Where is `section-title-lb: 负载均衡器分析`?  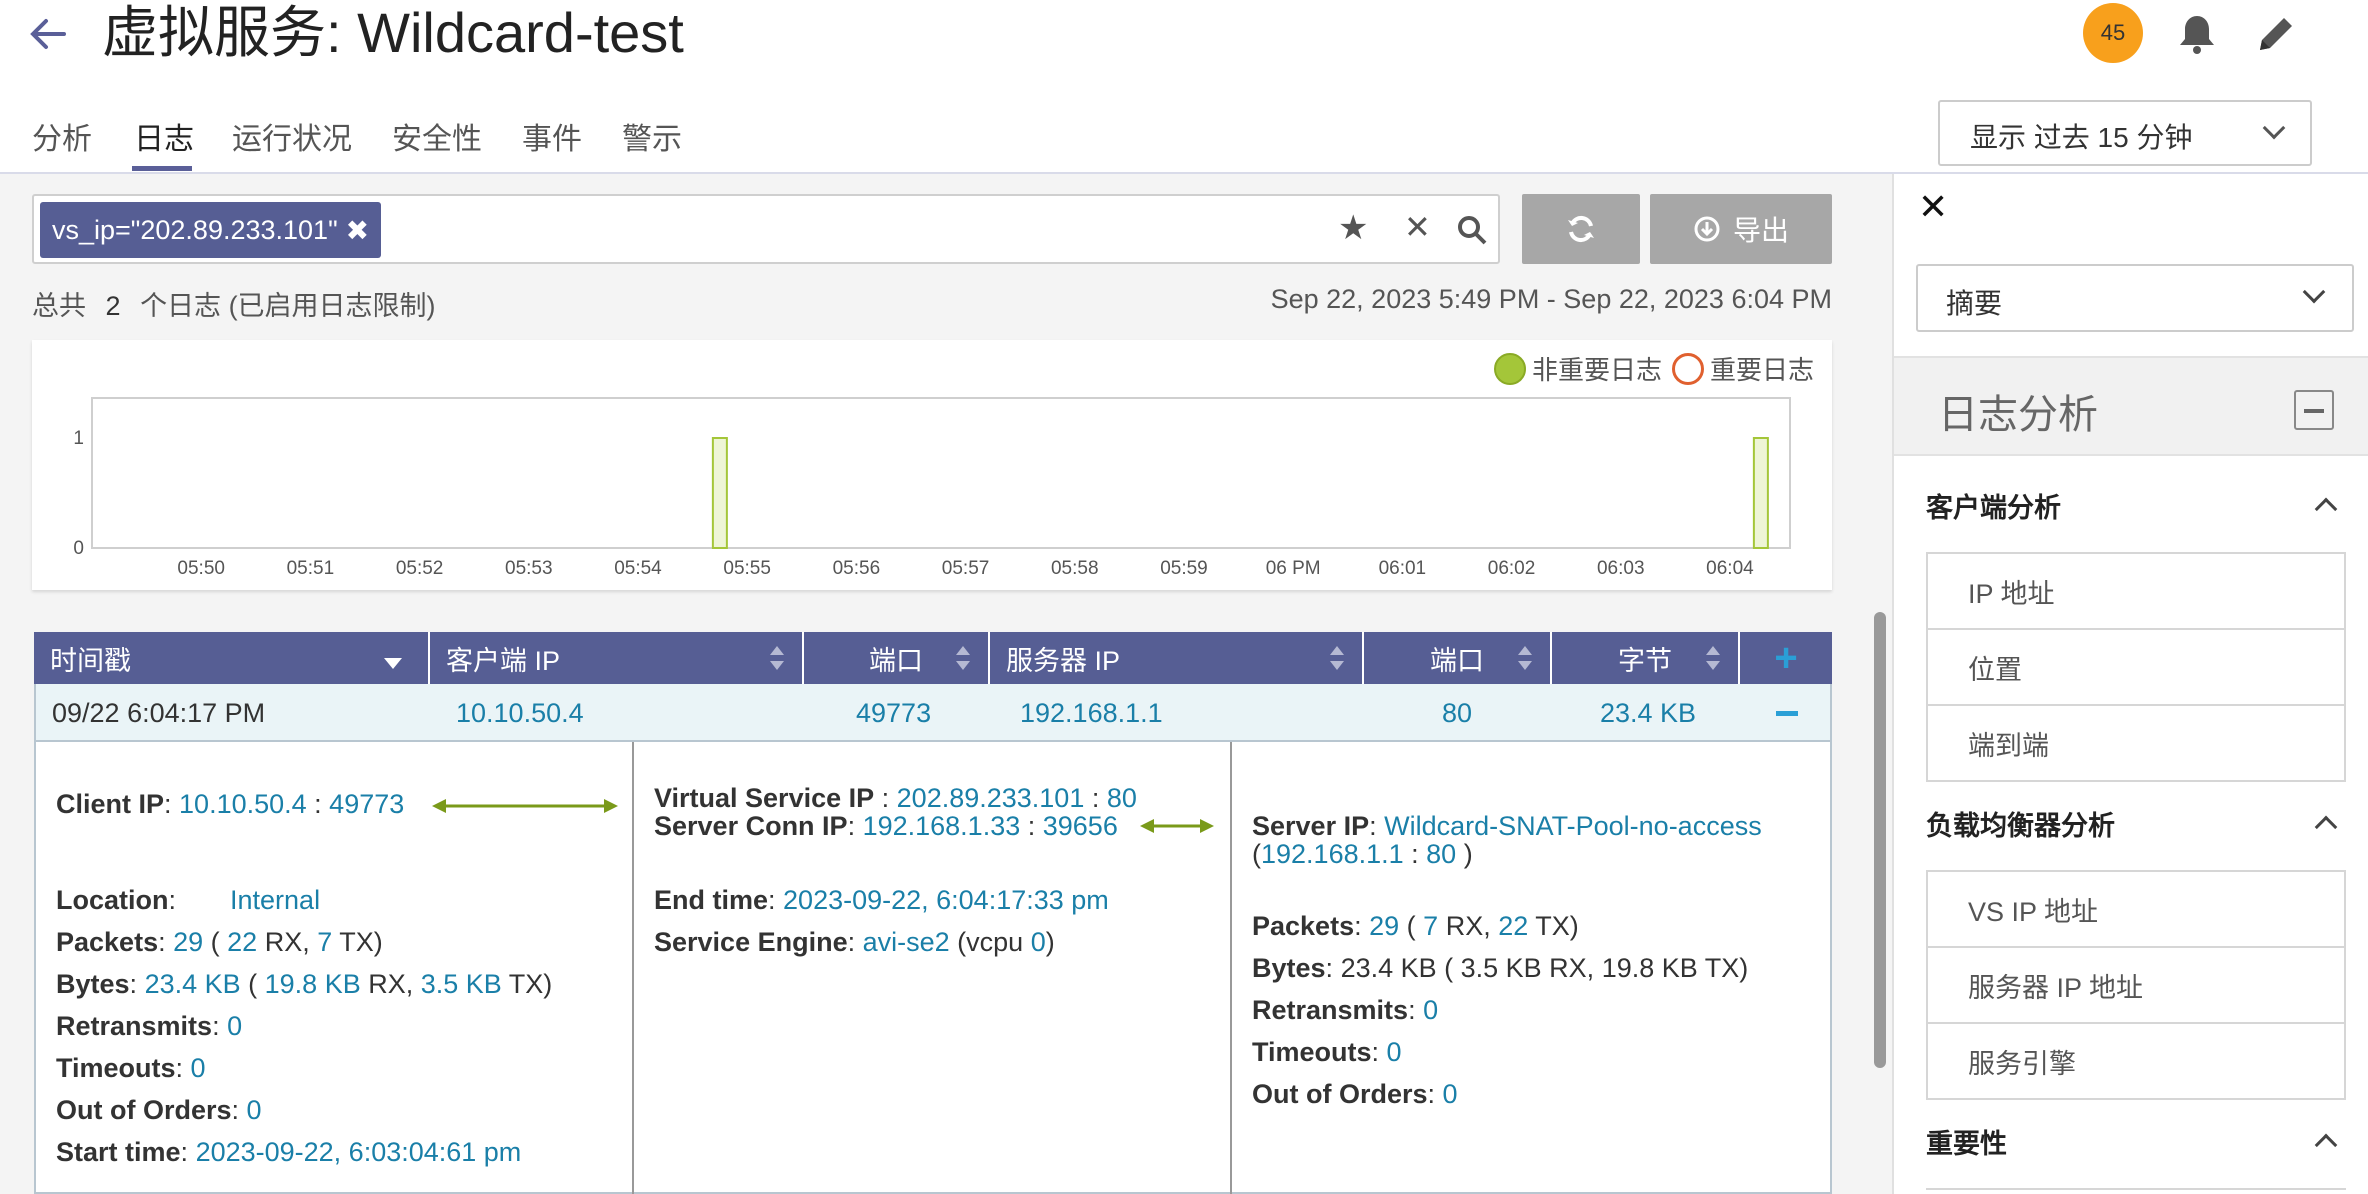 section-title-lb: 负载均衡器分析 is located at coordinates (2020, 825).